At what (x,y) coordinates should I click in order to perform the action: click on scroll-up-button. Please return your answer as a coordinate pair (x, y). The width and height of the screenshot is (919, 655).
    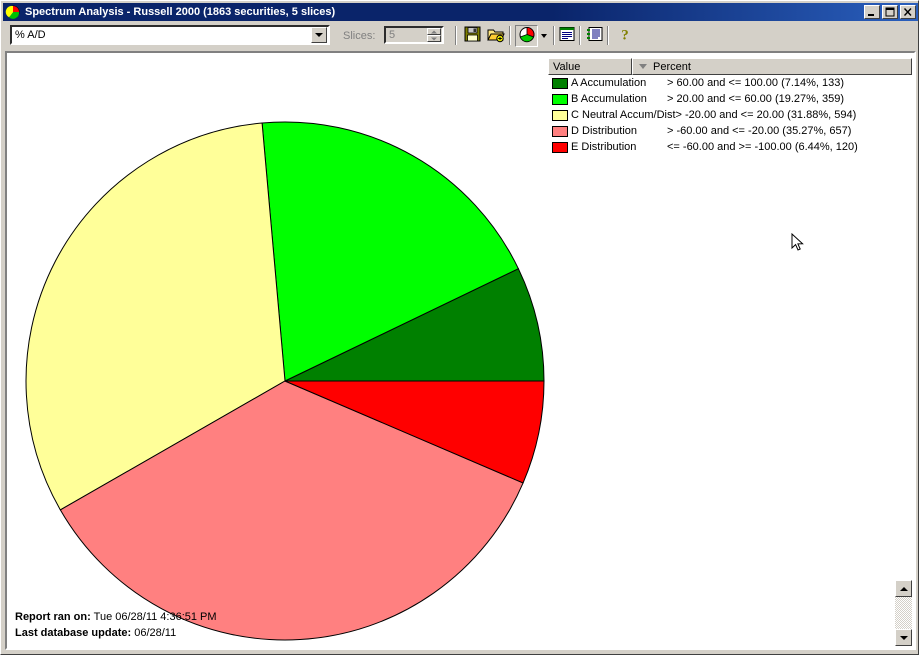
    Looking at the image, I should click on (903, 588).